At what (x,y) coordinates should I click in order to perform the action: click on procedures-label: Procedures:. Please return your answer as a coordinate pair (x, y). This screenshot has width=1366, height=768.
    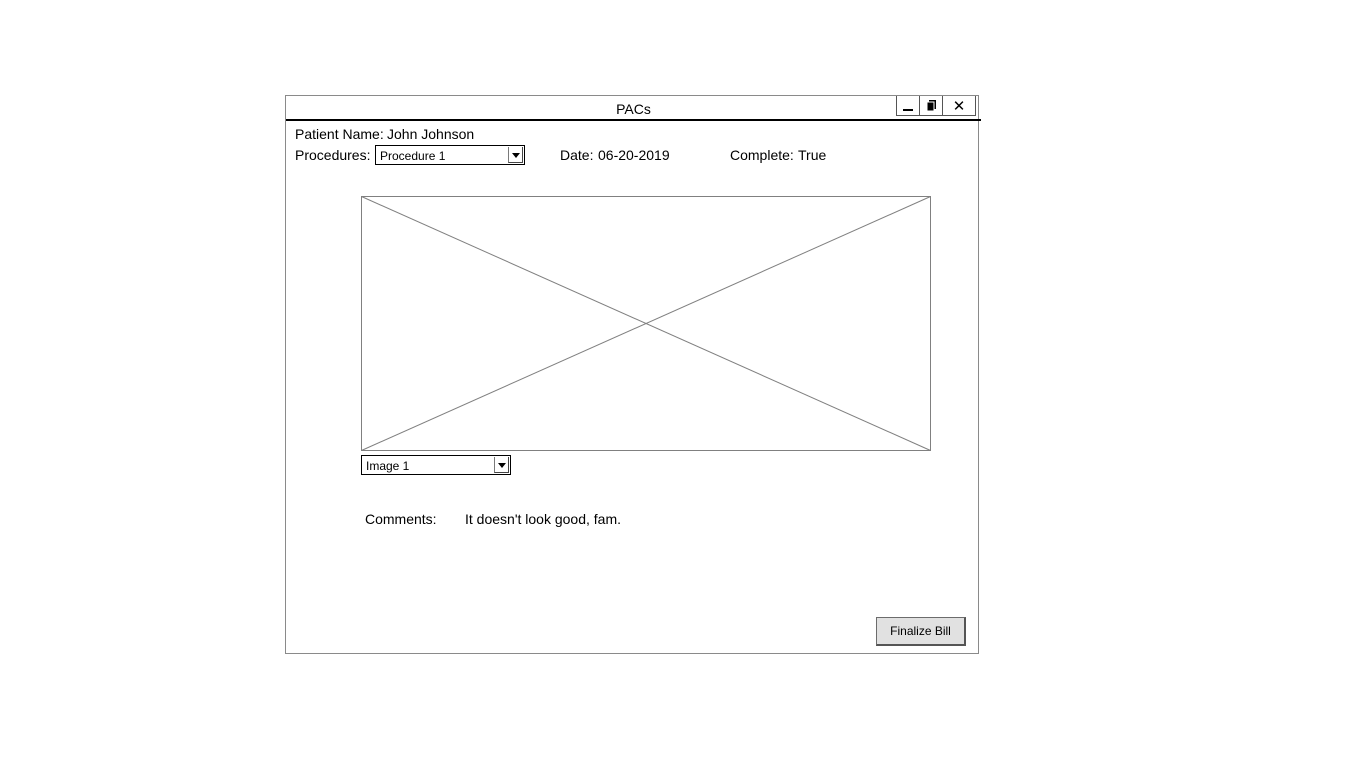
    Looking at the image, I should click on (333, 155).